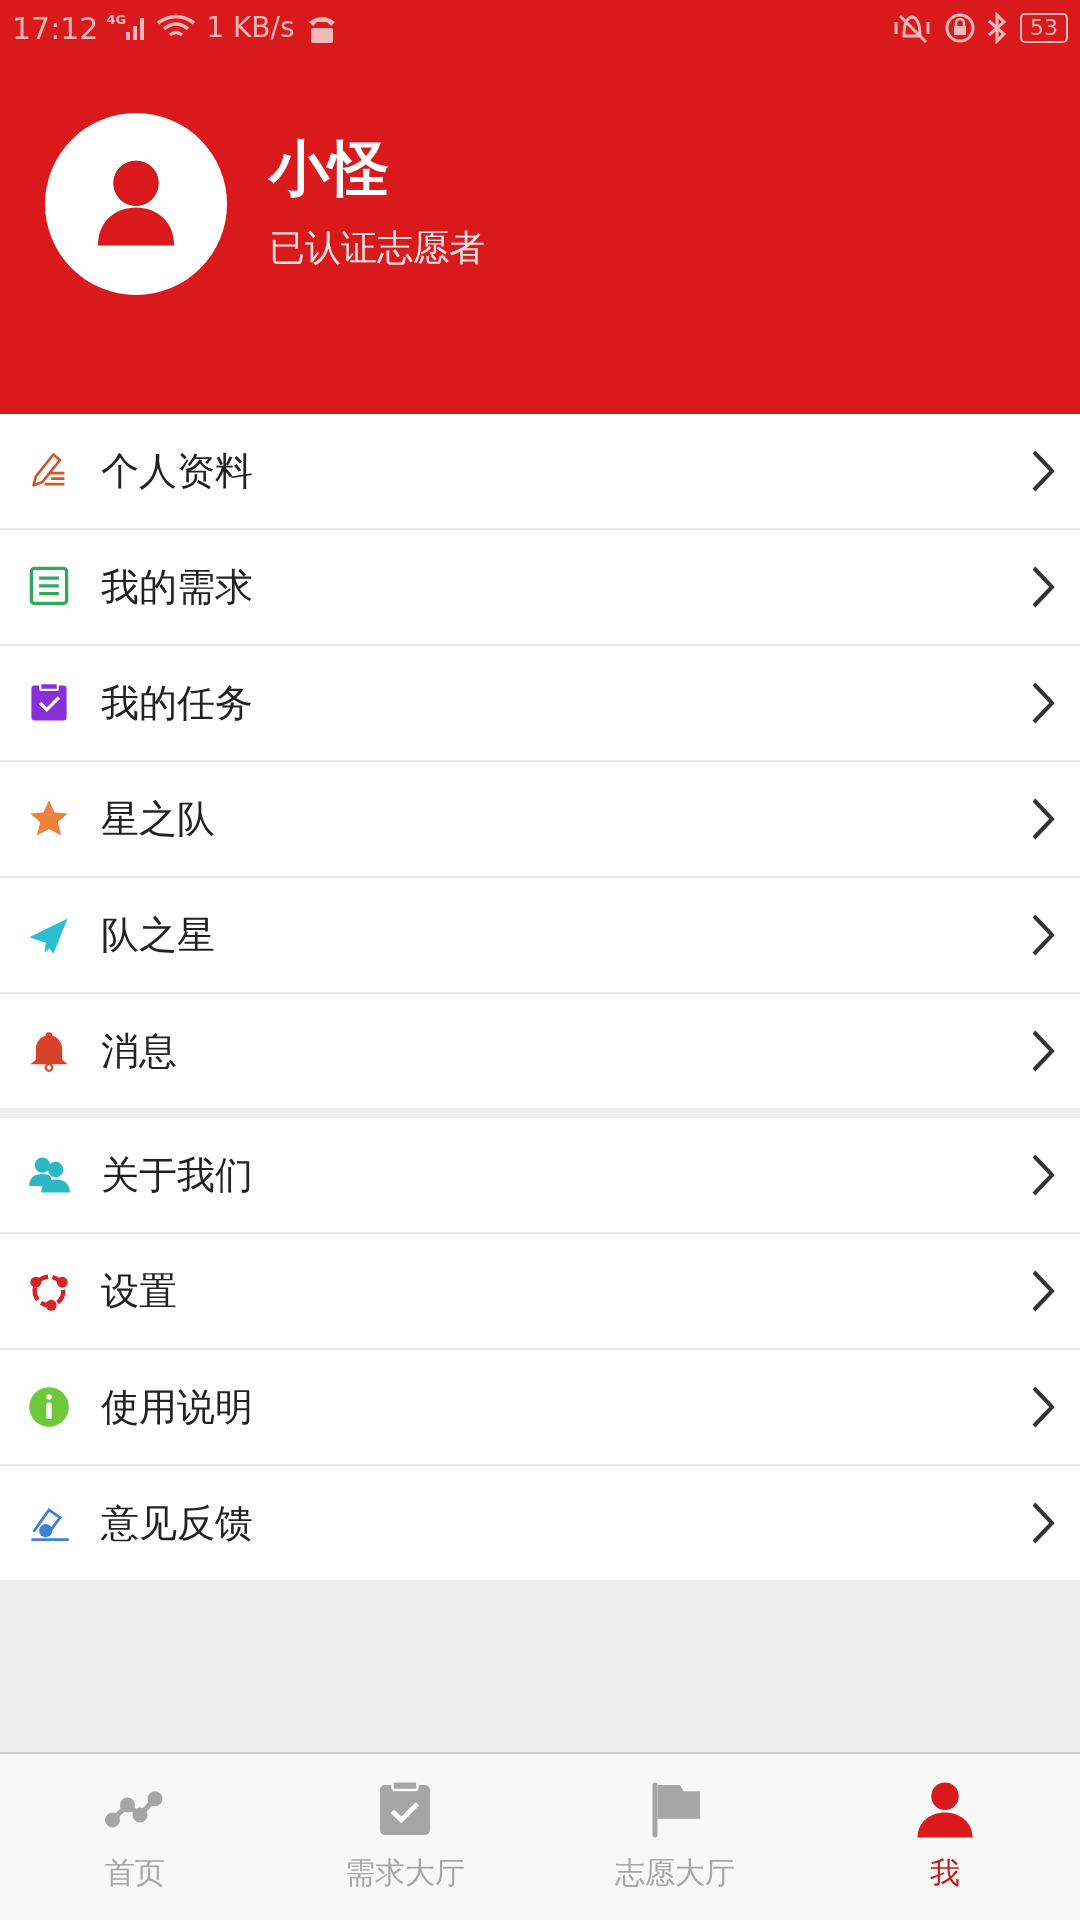 The image size is (1080, 1920). I want to click on menu-label: 意见反馈, so click(177, 1523).